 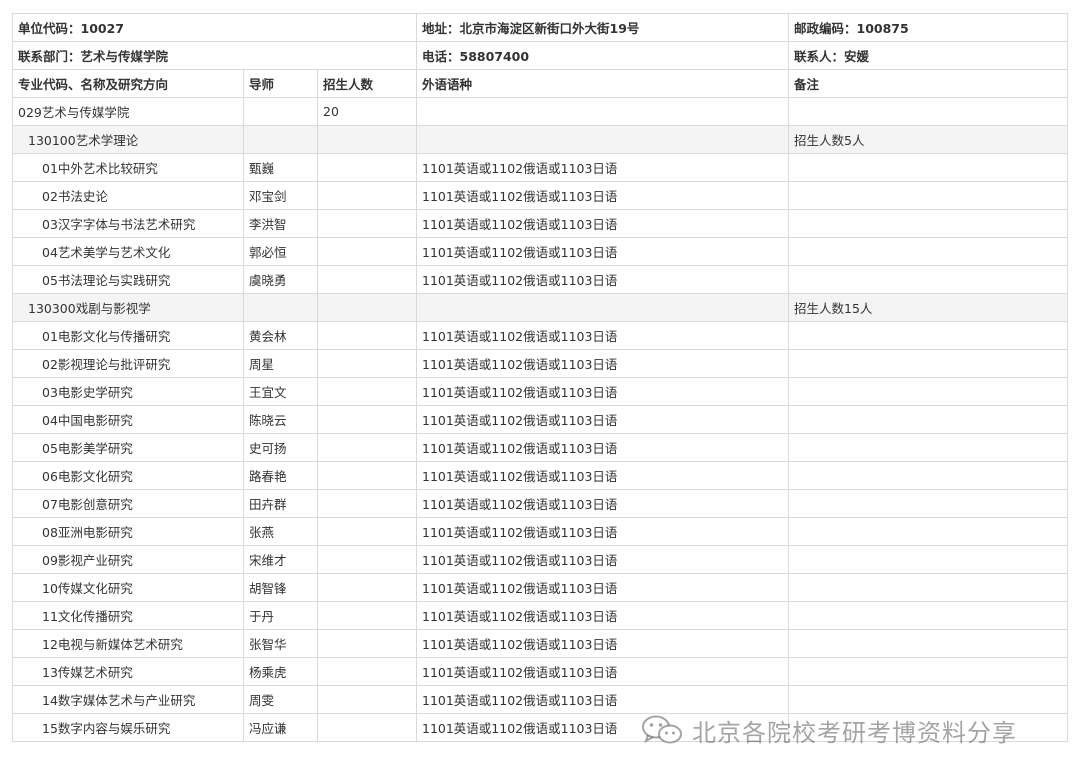 I want to click on advisor-name: 邓宝剑, so click(x=280, y=195).